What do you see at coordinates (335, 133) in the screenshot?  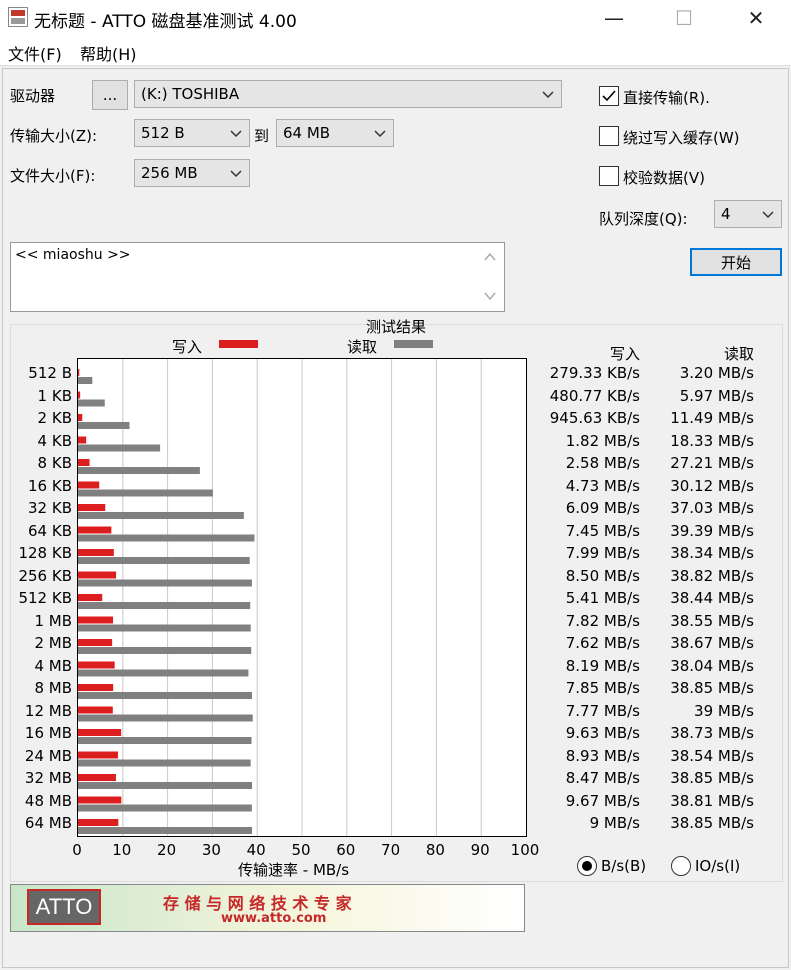 I see `transfer-to-select: 64 MB` at bounding box center [335, 133].